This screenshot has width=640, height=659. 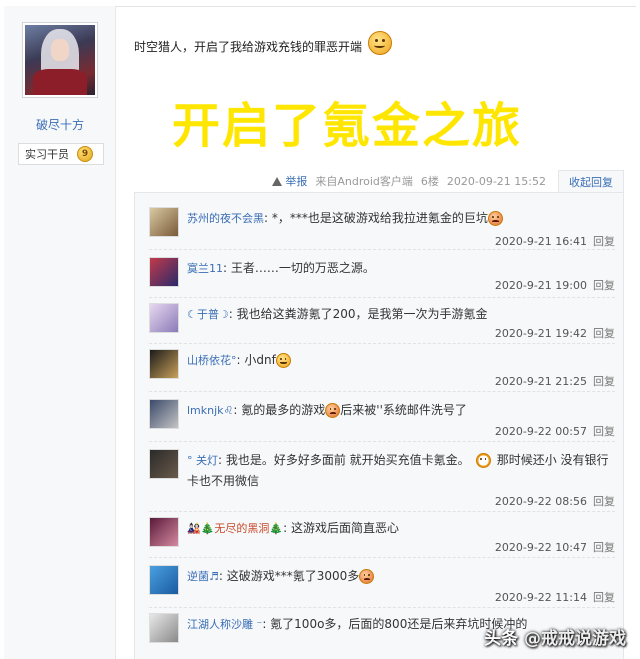 I want to click on reply-time: 2020-9-21 19:42, so click(x=540, y=333).